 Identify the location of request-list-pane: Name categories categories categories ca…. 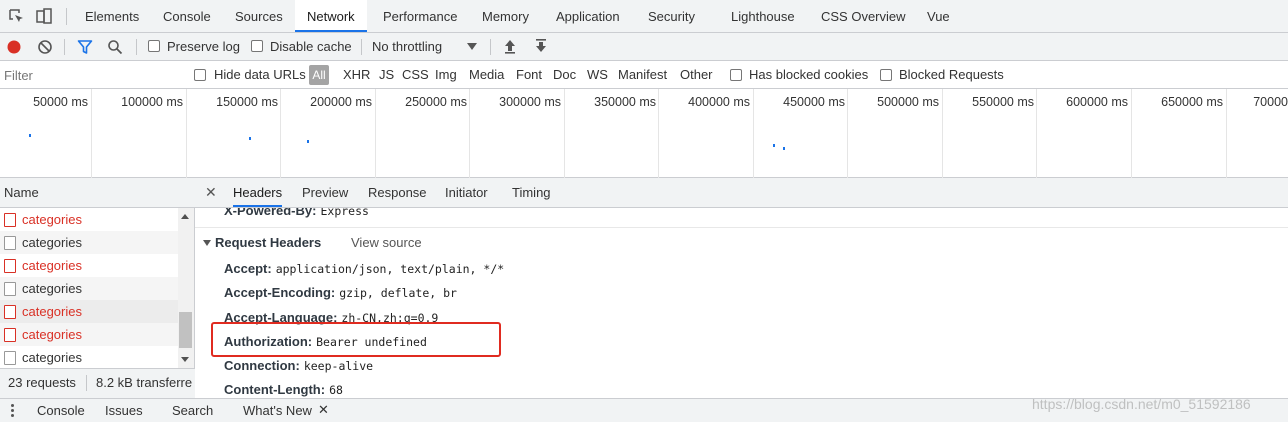
(97, 288).